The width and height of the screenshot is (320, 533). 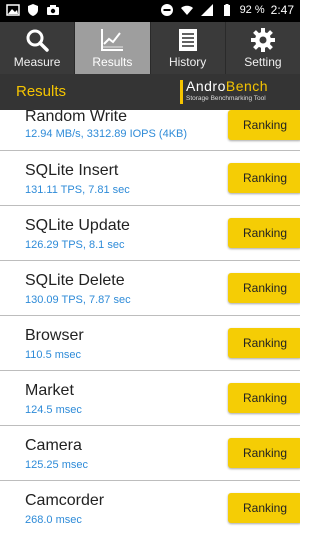 I want to click on result-value: 12.94 MB/s, 3312.89 IOPS (4KB), so click(x=106, y=134).